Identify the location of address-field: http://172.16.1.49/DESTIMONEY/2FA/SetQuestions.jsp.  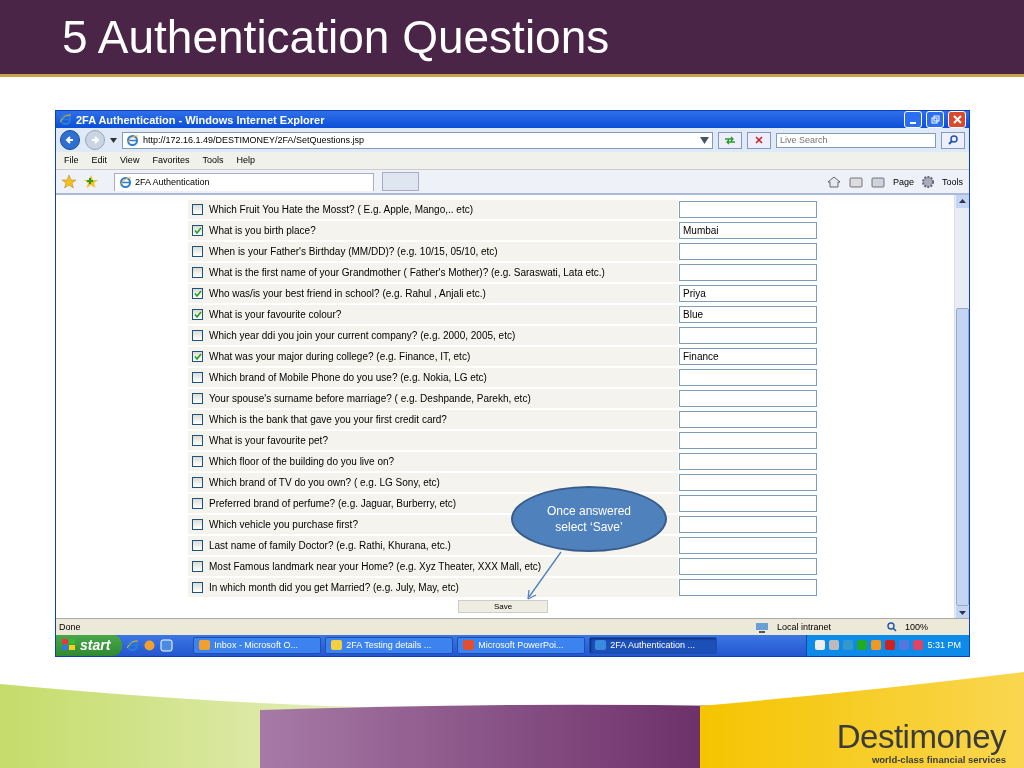
(417, 140).